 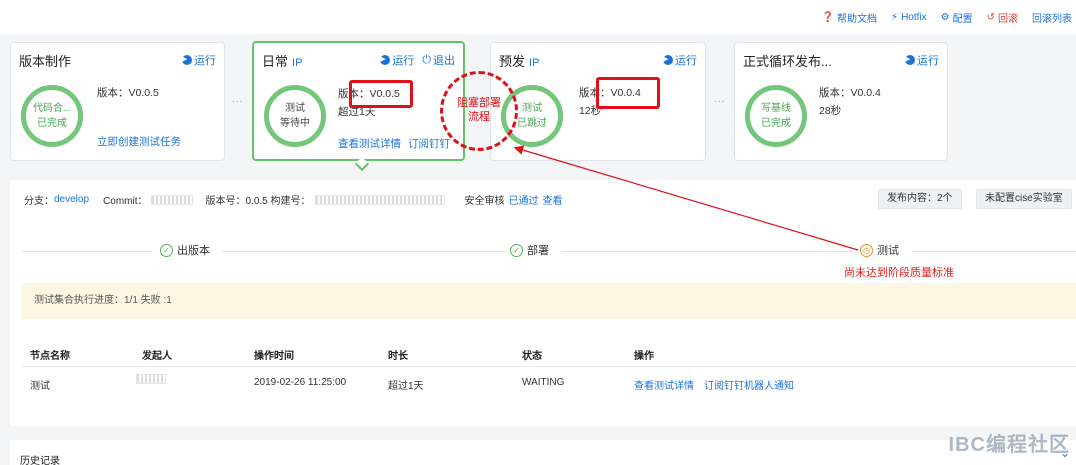 What do you see at coordinates (850, 93) in the screenshot?
I see `version-text: 版本：V0.0.4` at bounding box center [850, 93].